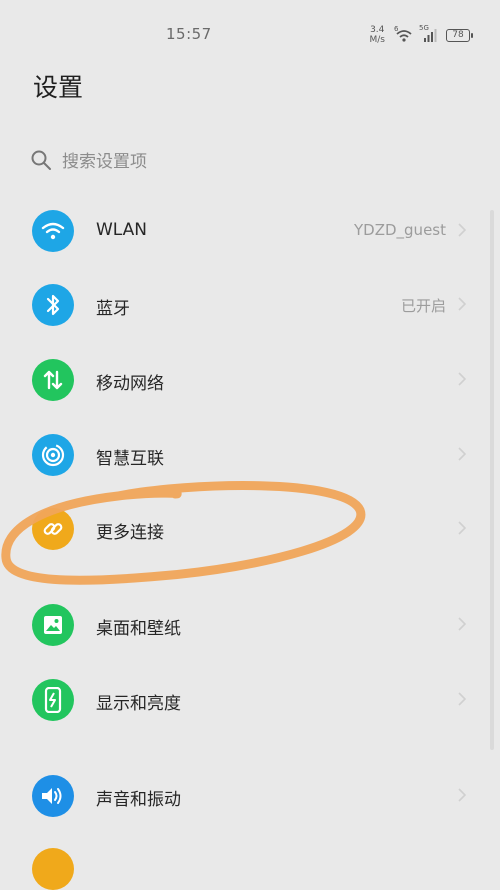 The image size is (500, 890). Describe the element at coordinates (192, 162) in the screenshot. I see `search-input` at that location.